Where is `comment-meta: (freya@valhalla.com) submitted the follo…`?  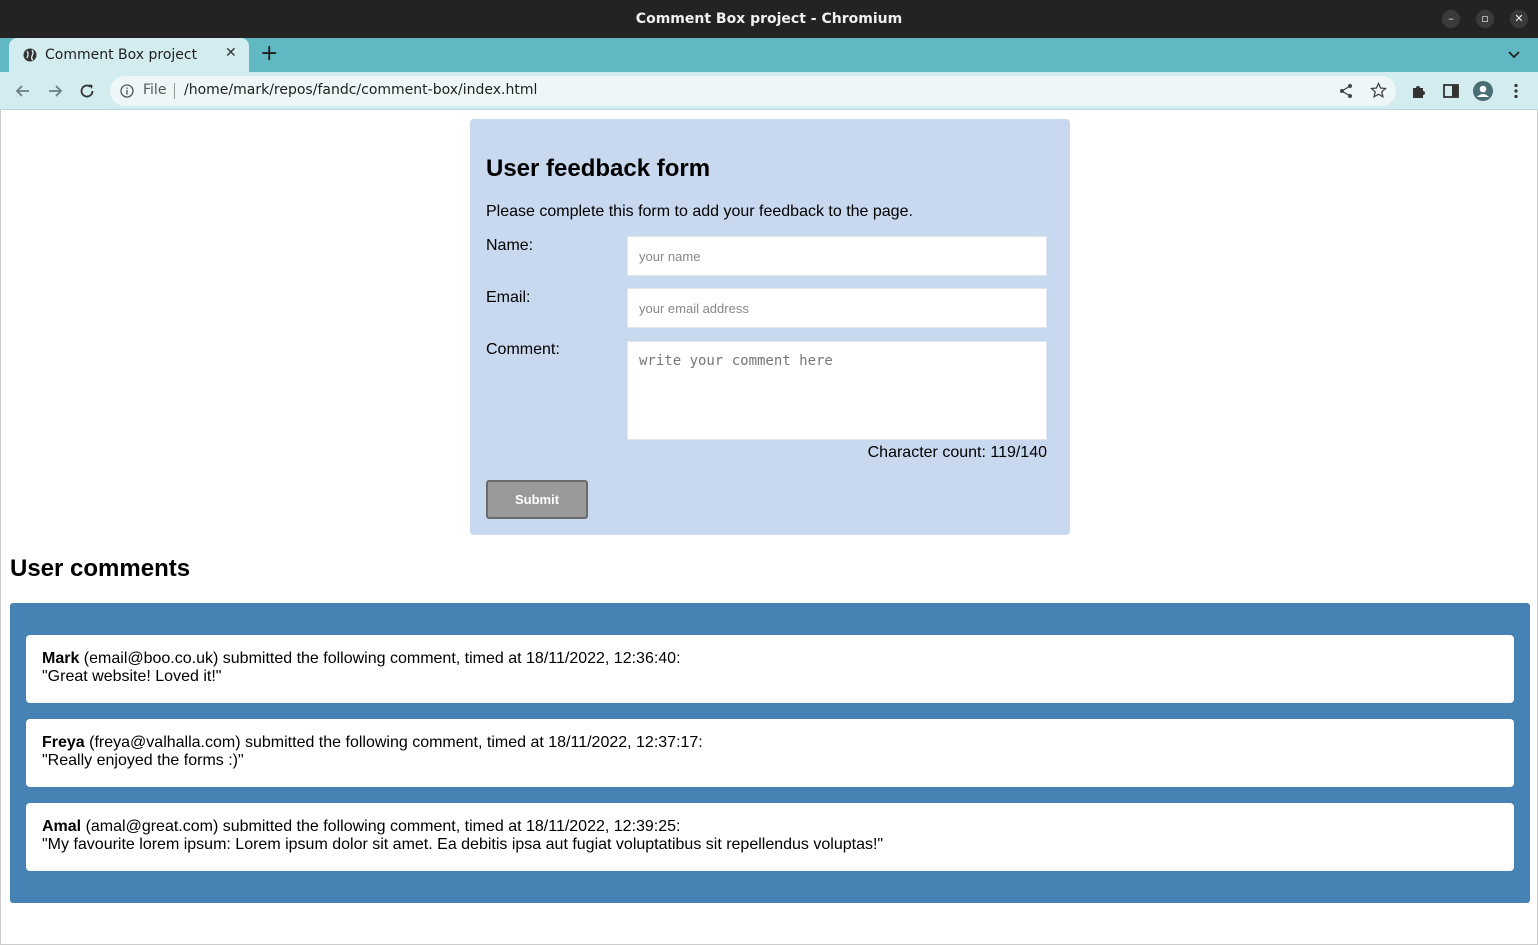 comment-meta: (freya@valhalla.com) submitted the follo… is located at coordinates (393, 742).